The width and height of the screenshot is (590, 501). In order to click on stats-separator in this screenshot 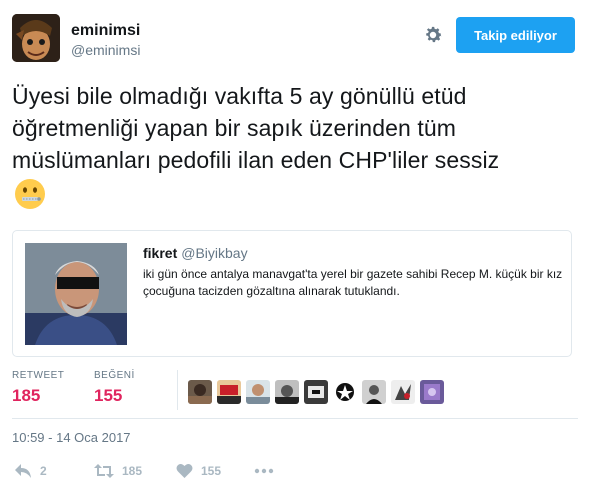, I will do `click(295, 418)`.